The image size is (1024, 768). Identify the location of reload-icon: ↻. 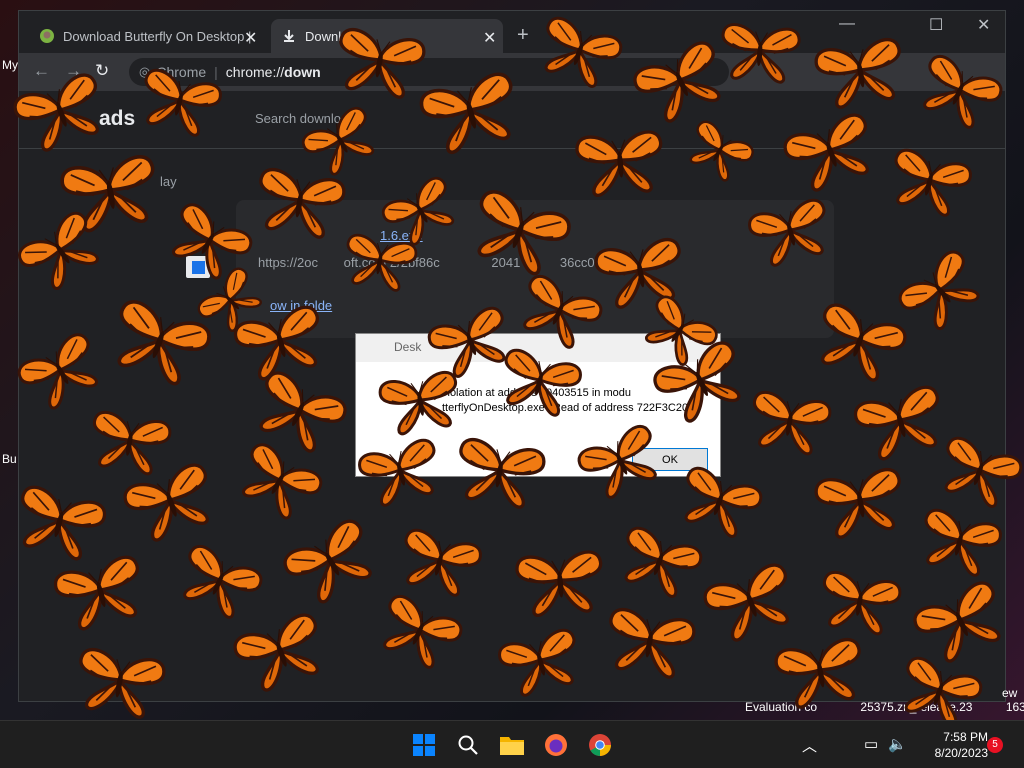
(102, 71).